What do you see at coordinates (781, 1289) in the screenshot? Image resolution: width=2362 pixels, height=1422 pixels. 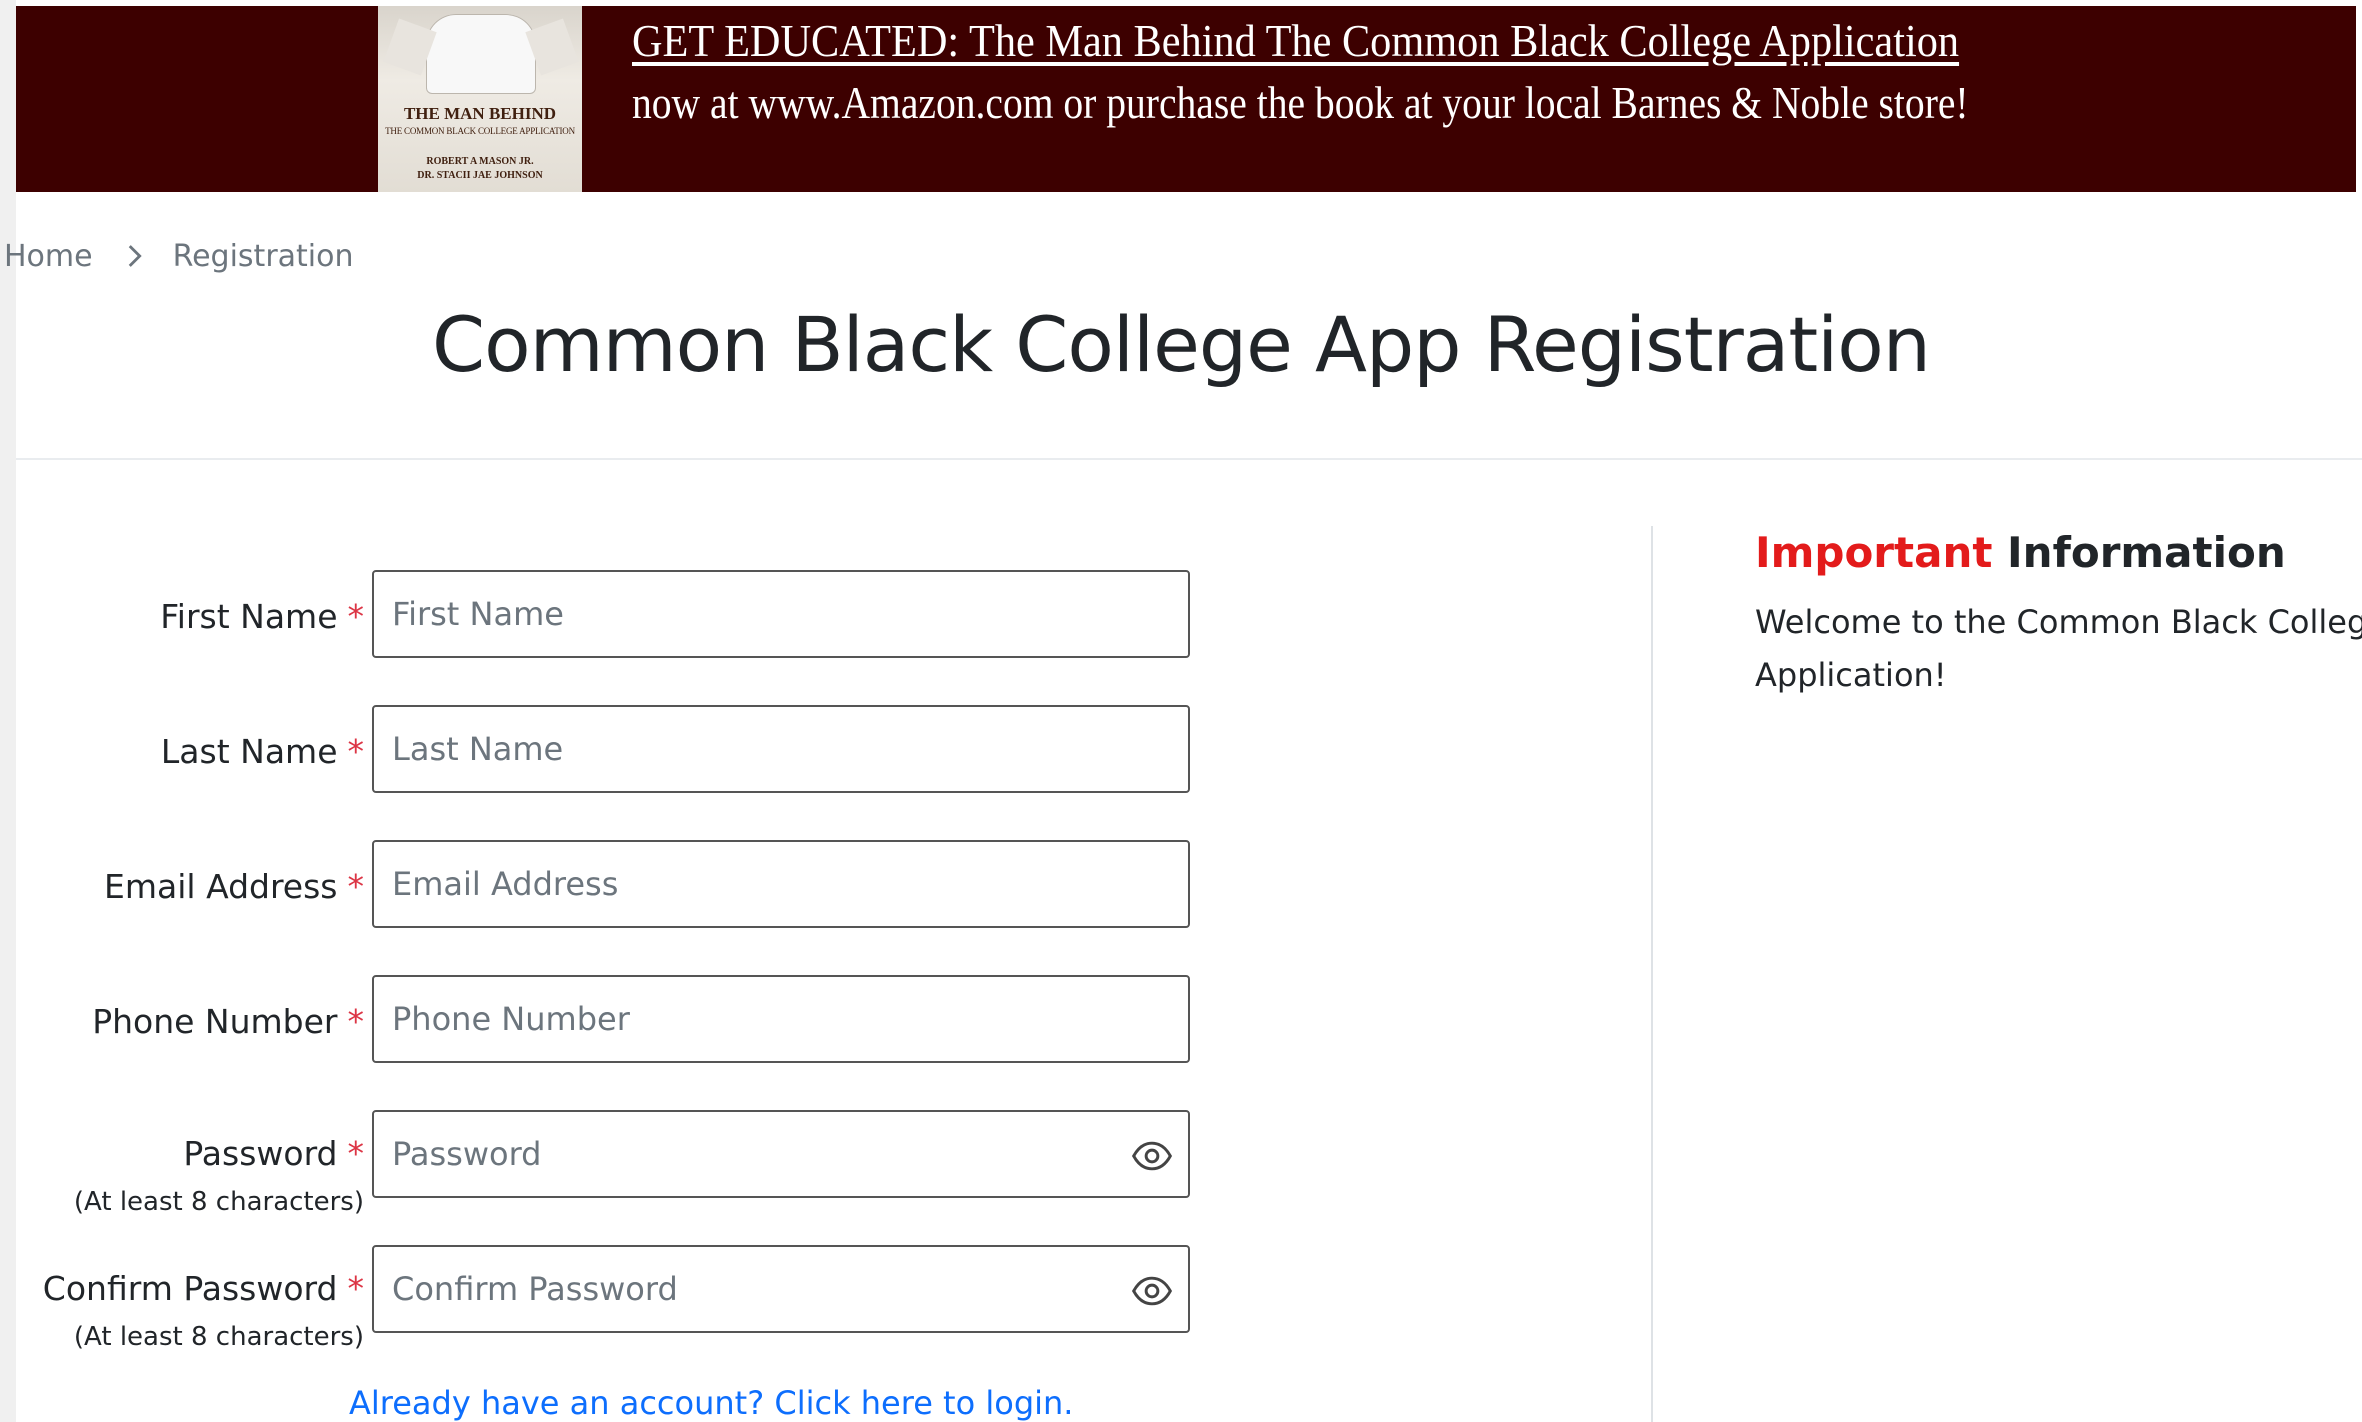 I see `confirm-password-input` at bounding box center [781, 1289].